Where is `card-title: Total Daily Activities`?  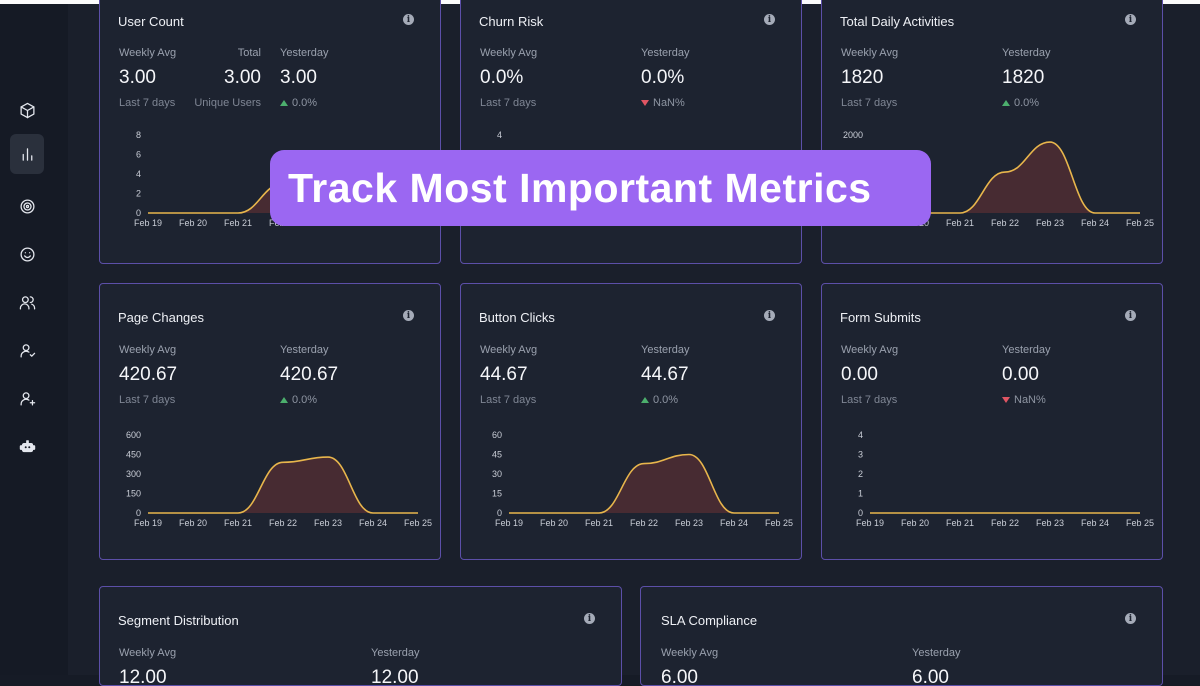 card-title: Total Daily Activities is located at coordinates (897, 21).